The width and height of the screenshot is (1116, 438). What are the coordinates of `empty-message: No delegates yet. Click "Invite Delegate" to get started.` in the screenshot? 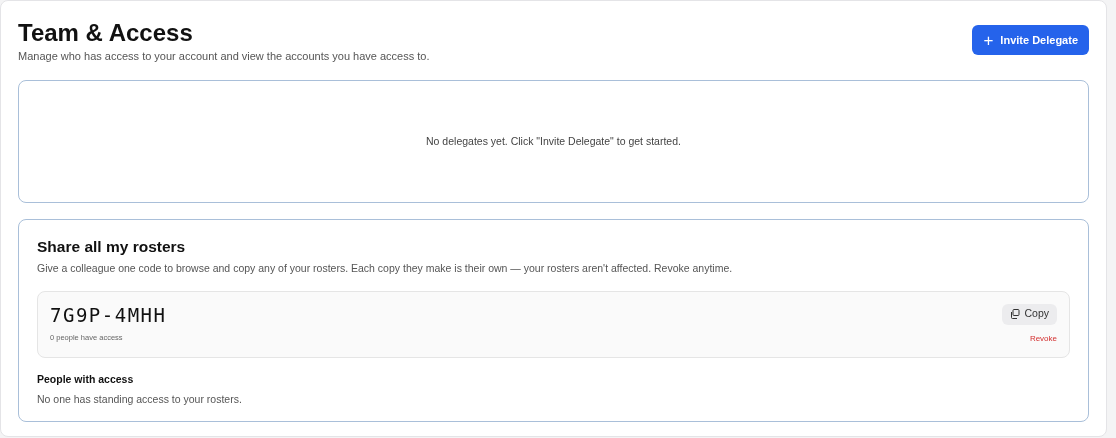 It's located at (553, 141).